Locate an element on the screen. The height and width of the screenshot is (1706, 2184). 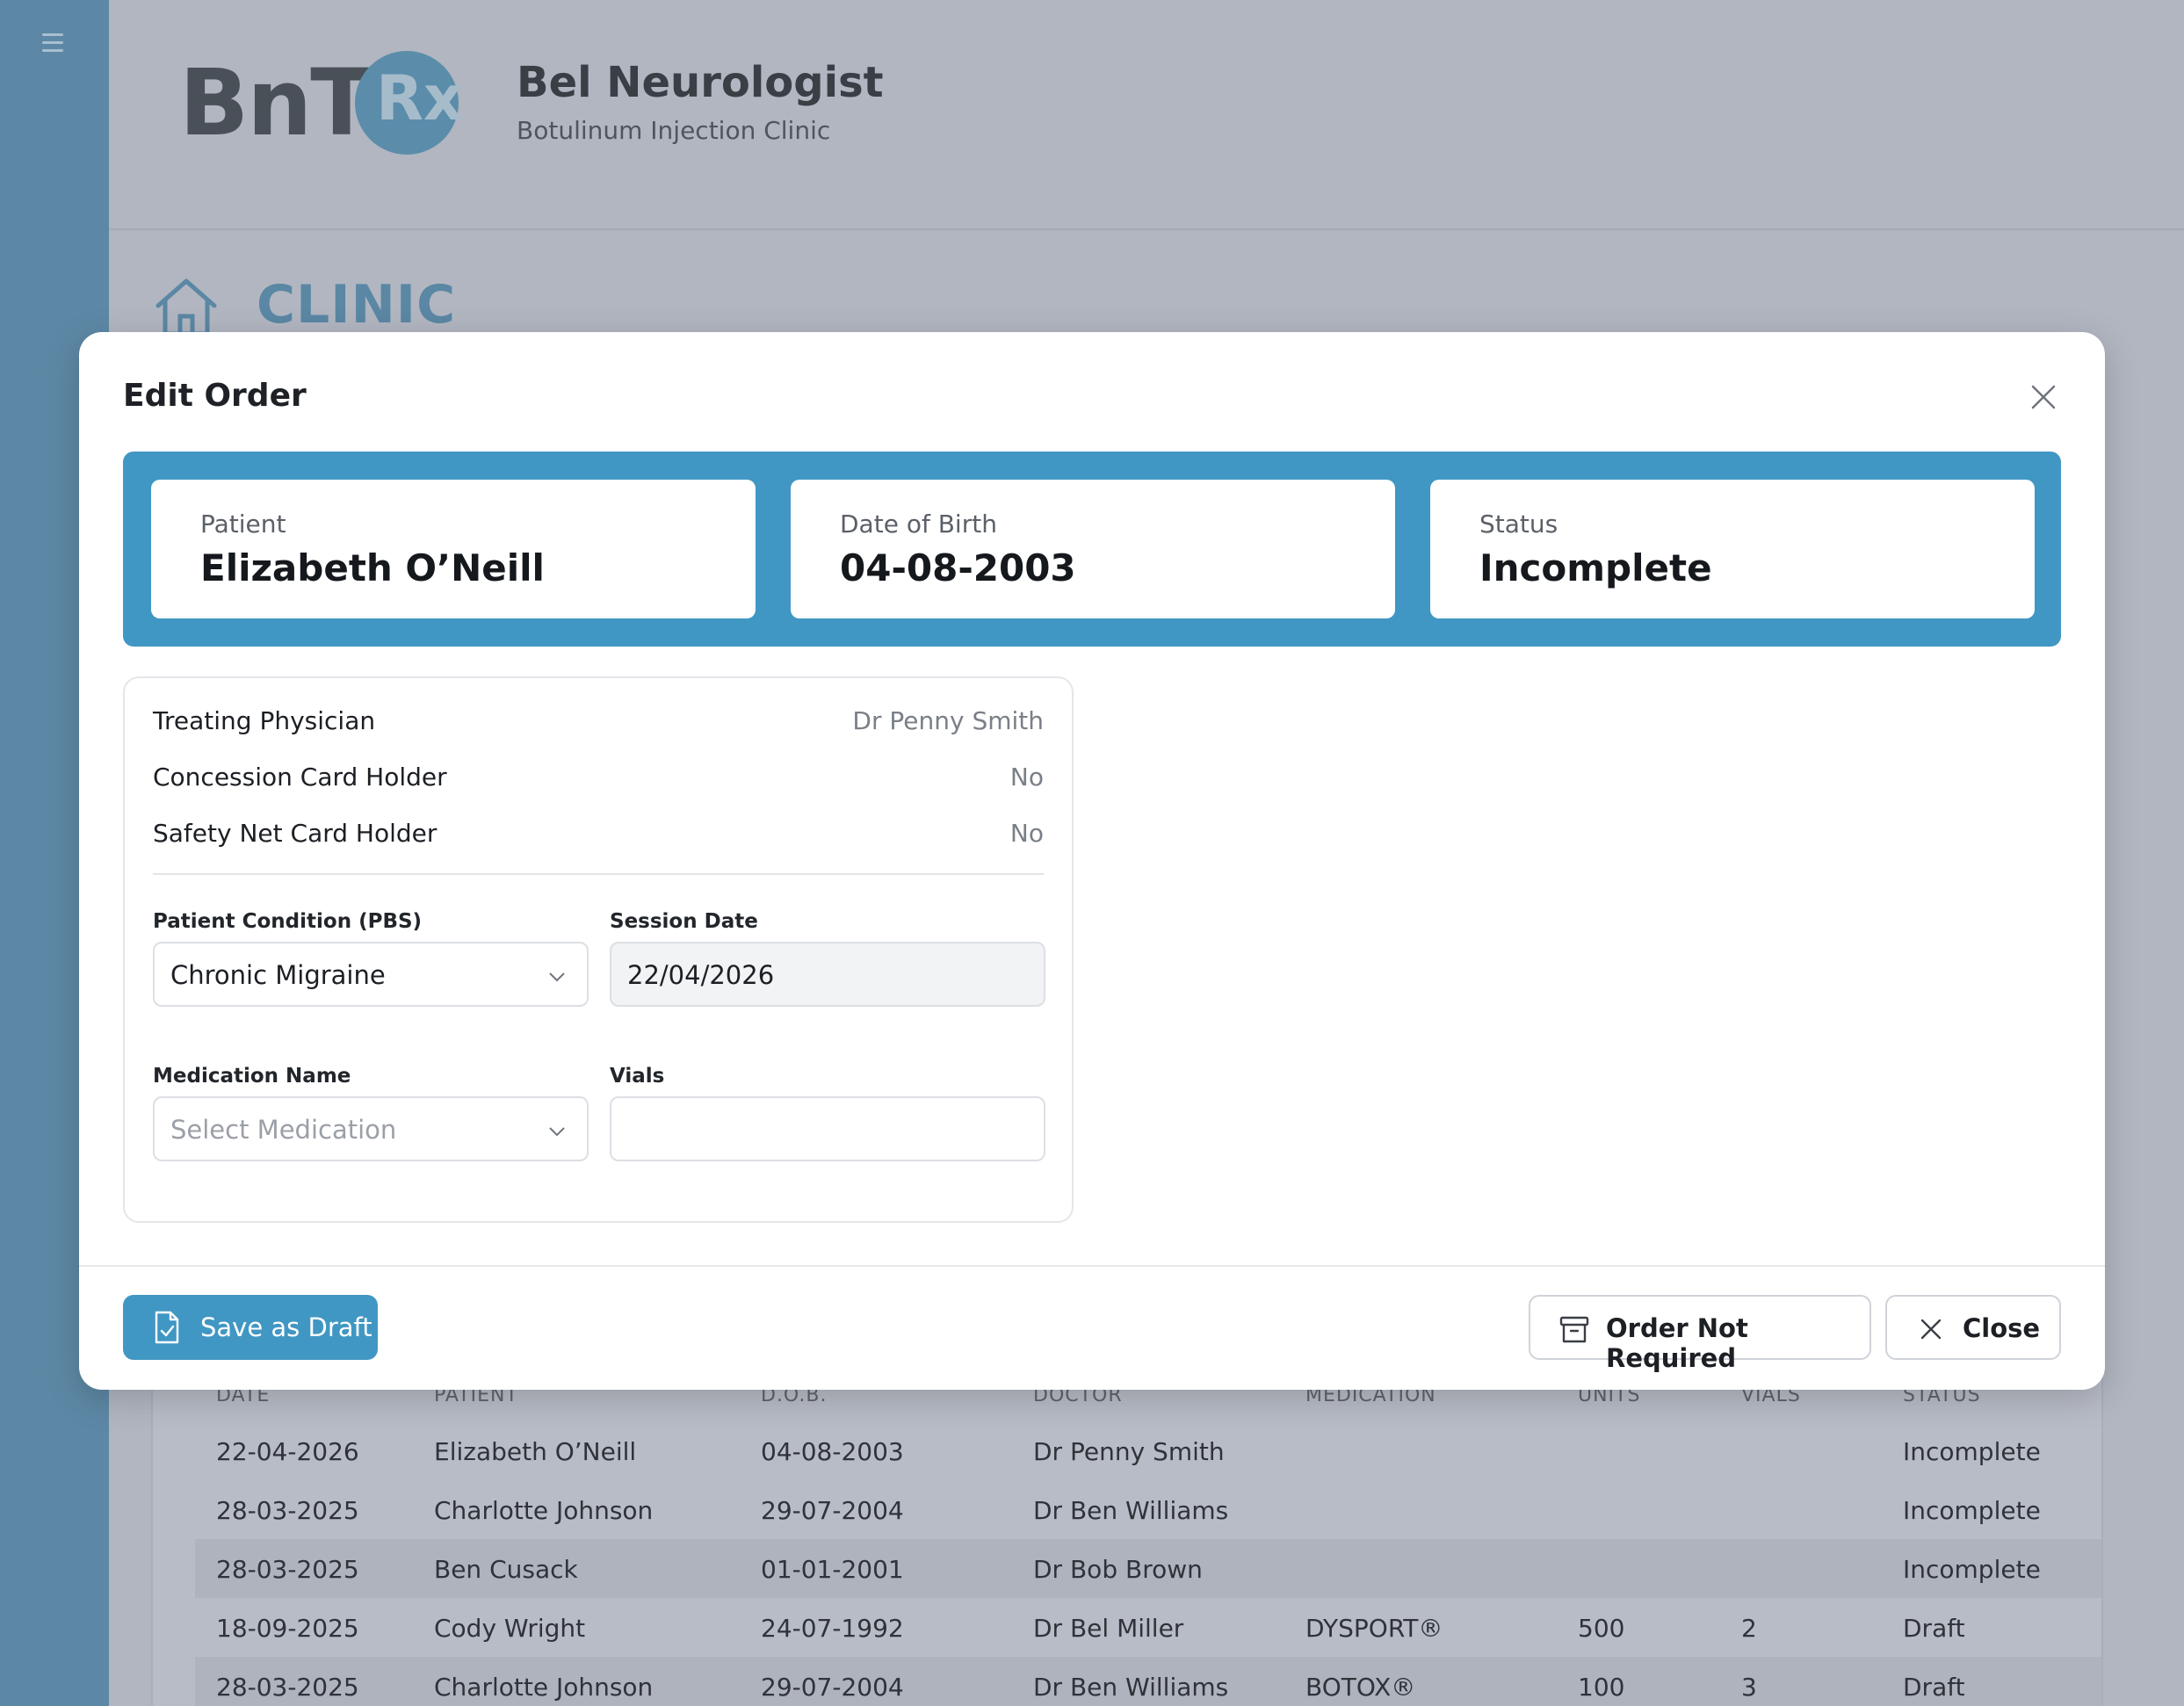
condition-label: Patient Condition (PBS) is located at coordinates (288, 921).